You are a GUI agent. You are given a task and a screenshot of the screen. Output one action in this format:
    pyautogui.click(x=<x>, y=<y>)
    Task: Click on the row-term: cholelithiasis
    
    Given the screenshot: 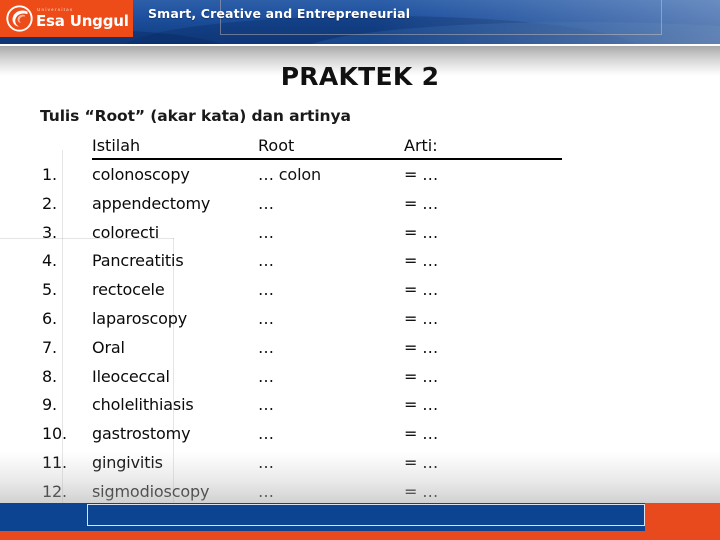 What is the action you would take?
    pyautogui.click(x=143, y=405)
    